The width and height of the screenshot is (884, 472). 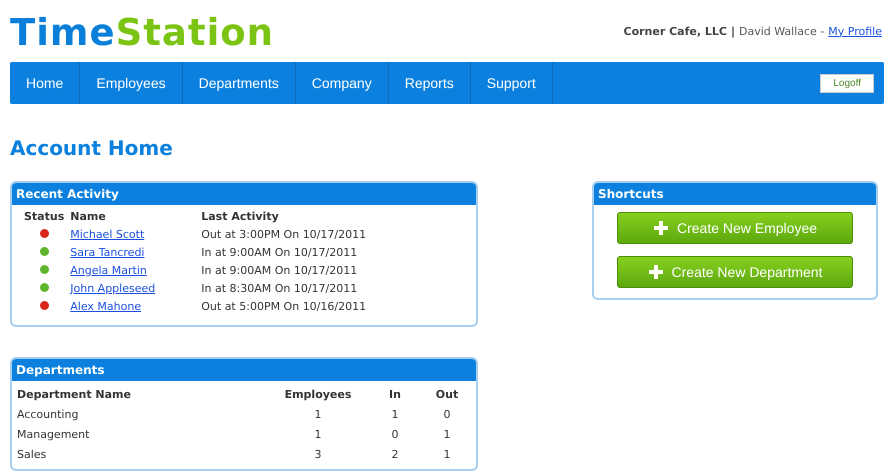 What do you see at coordinates (107, 234) in the screenshot?
I see `employee-link: Michael Scott` at bounding box center [107, 234].